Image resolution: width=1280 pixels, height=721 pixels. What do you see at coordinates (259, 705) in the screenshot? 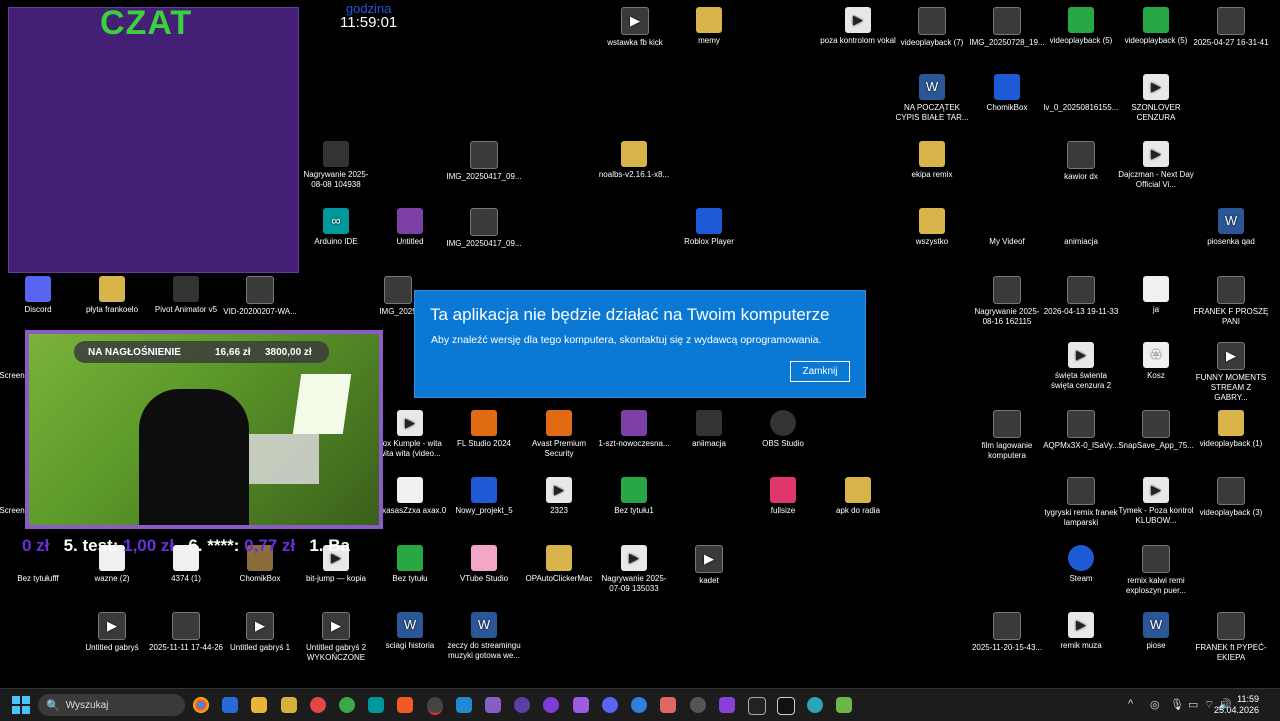
I see `explorer-icon` at bounding box center [259, 705].